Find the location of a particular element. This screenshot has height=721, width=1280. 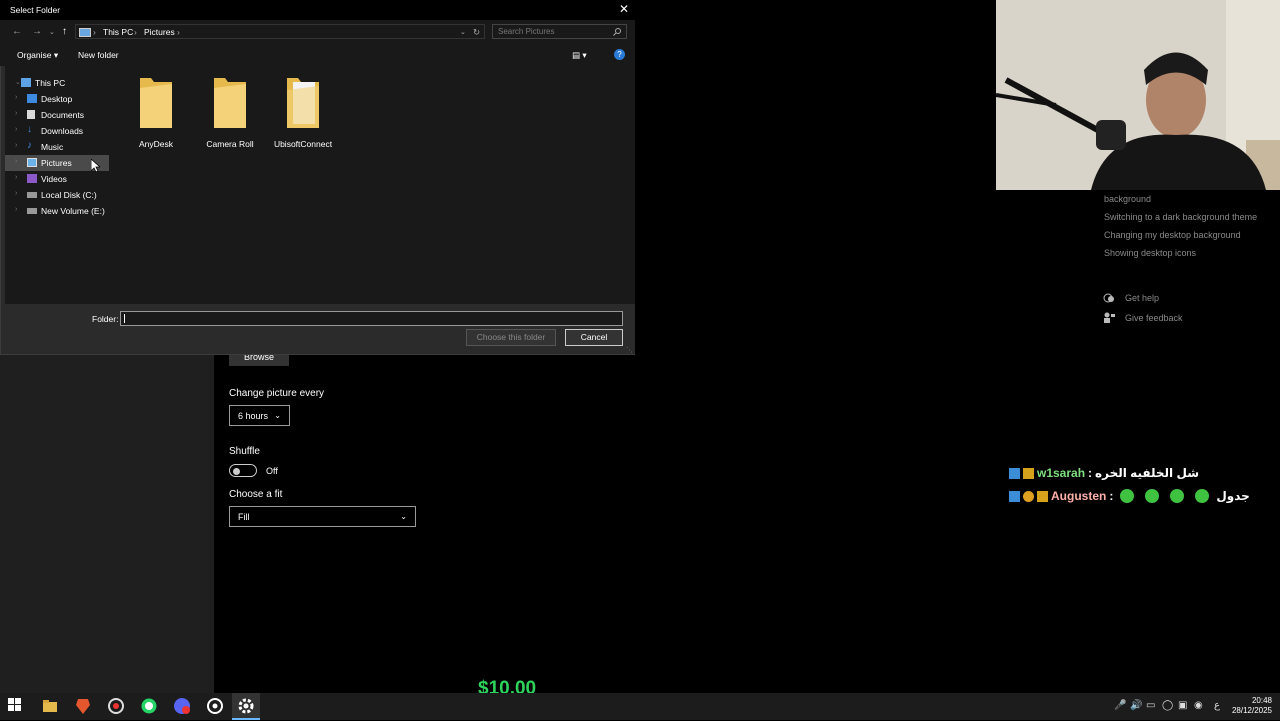

steam-tray-icon: ◉ is located at coordinates (1198, 705).